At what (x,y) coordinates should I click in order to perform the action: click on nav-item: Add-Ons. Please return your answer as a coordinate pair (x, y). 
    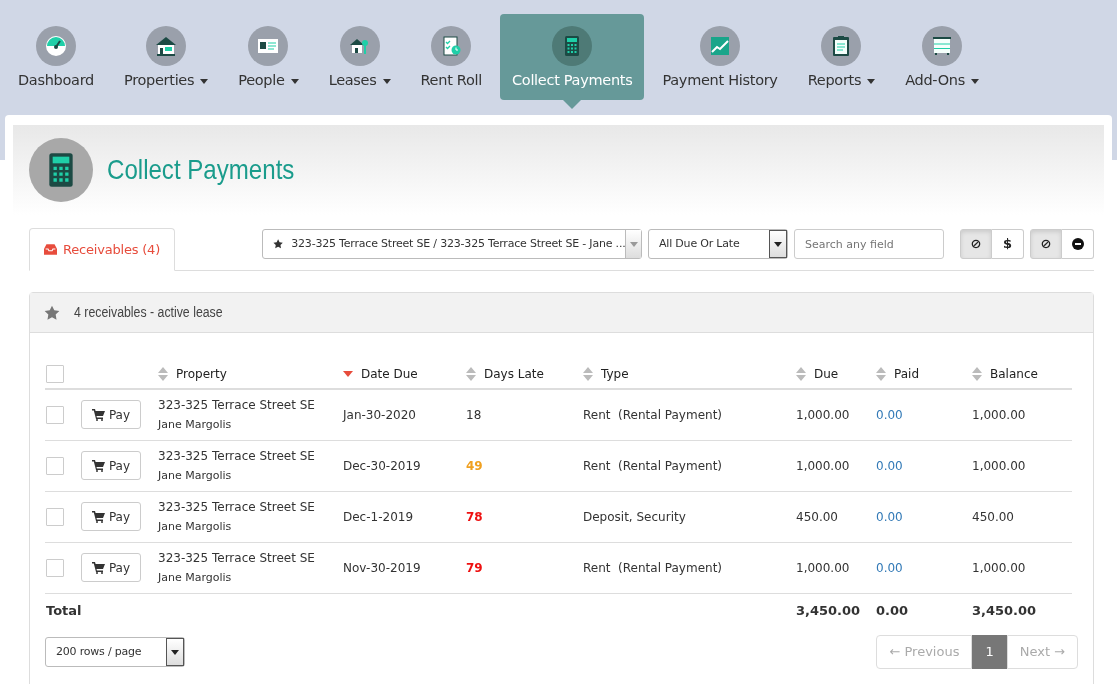
    Looking at the image, I should click on (942, 57).